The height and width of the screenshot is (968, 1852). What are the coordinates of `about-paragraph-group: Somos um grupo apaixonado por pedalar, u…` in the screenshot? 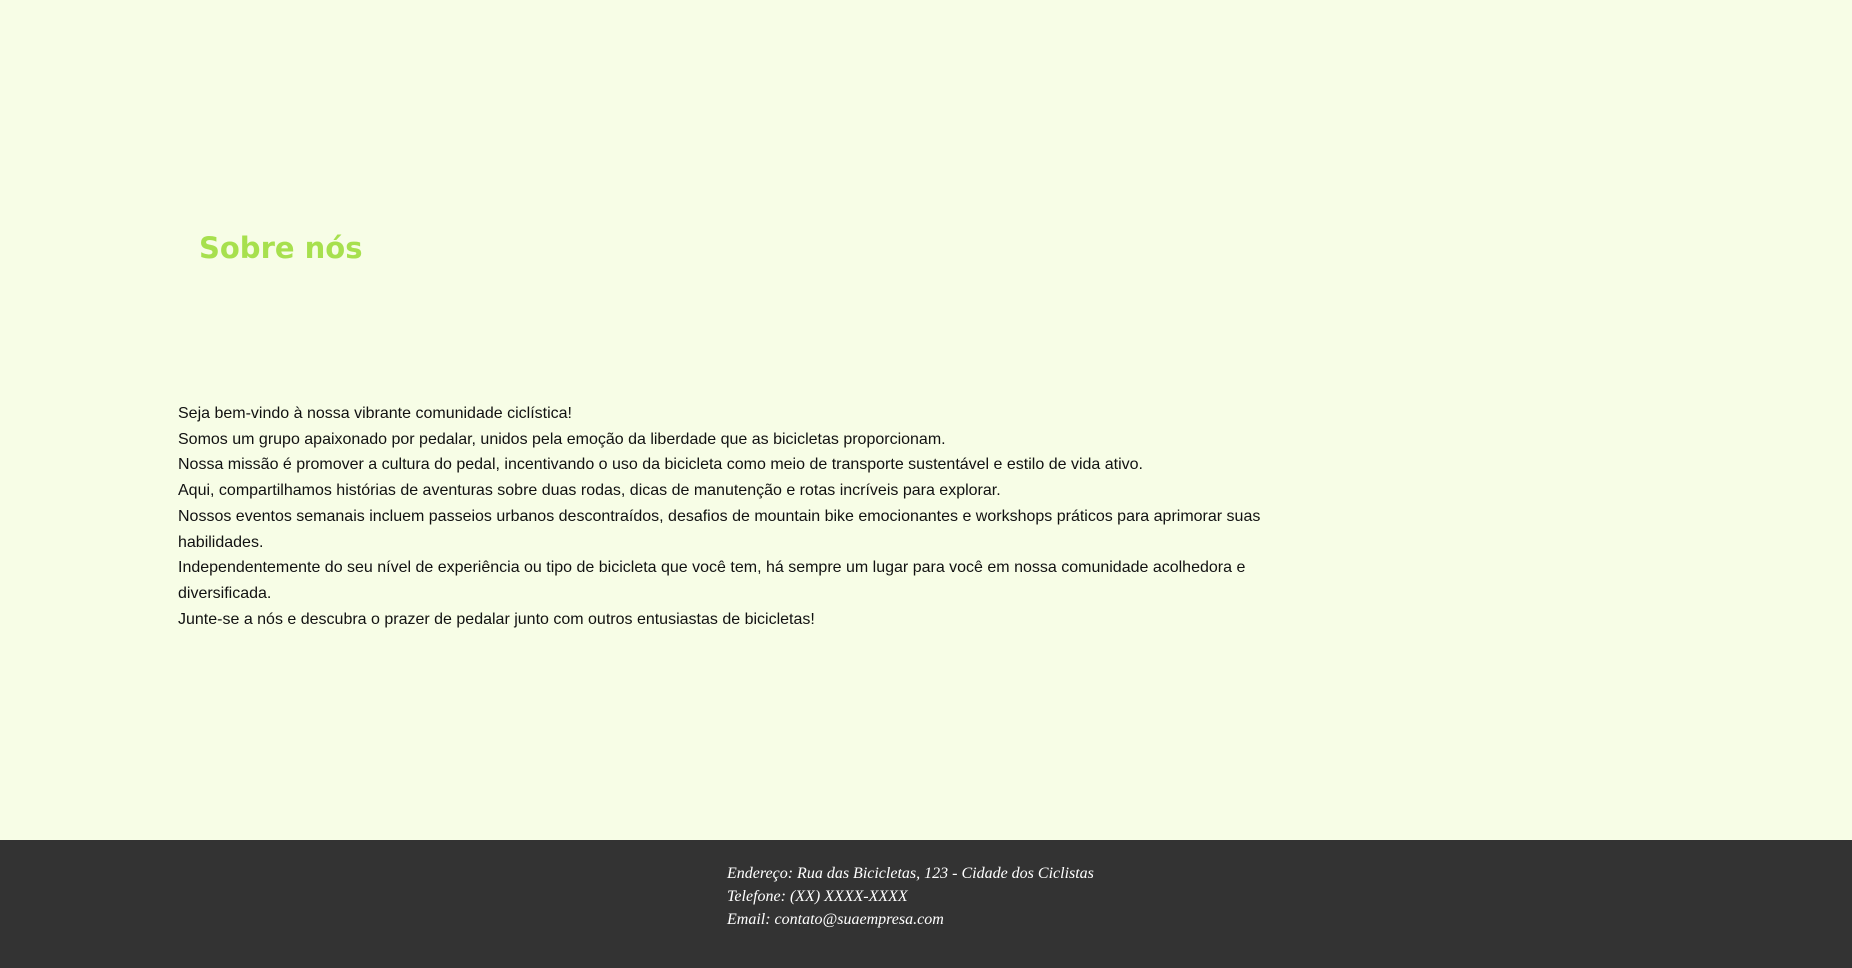 It's located at (562, 439).